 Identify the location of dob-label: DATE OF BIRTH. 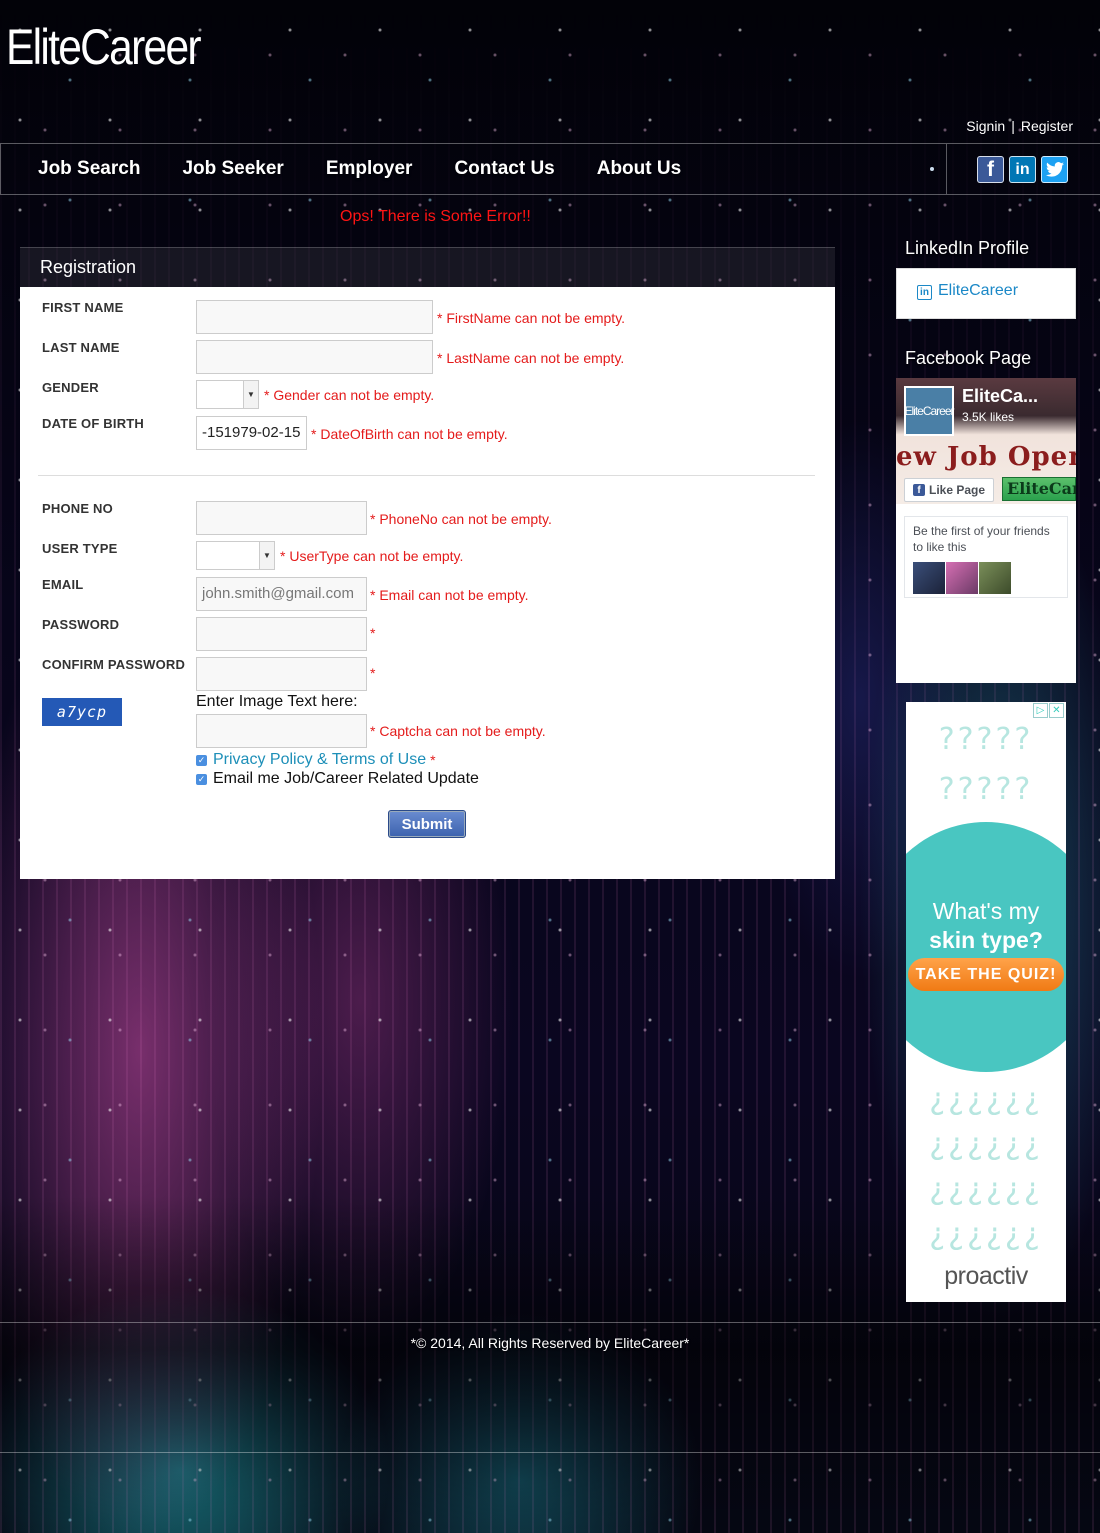
(93, 423).